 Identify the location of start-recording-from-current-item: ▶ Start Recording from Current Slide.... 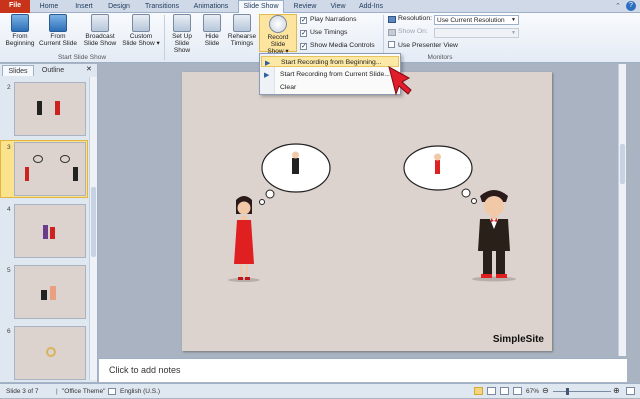
(330, 74).